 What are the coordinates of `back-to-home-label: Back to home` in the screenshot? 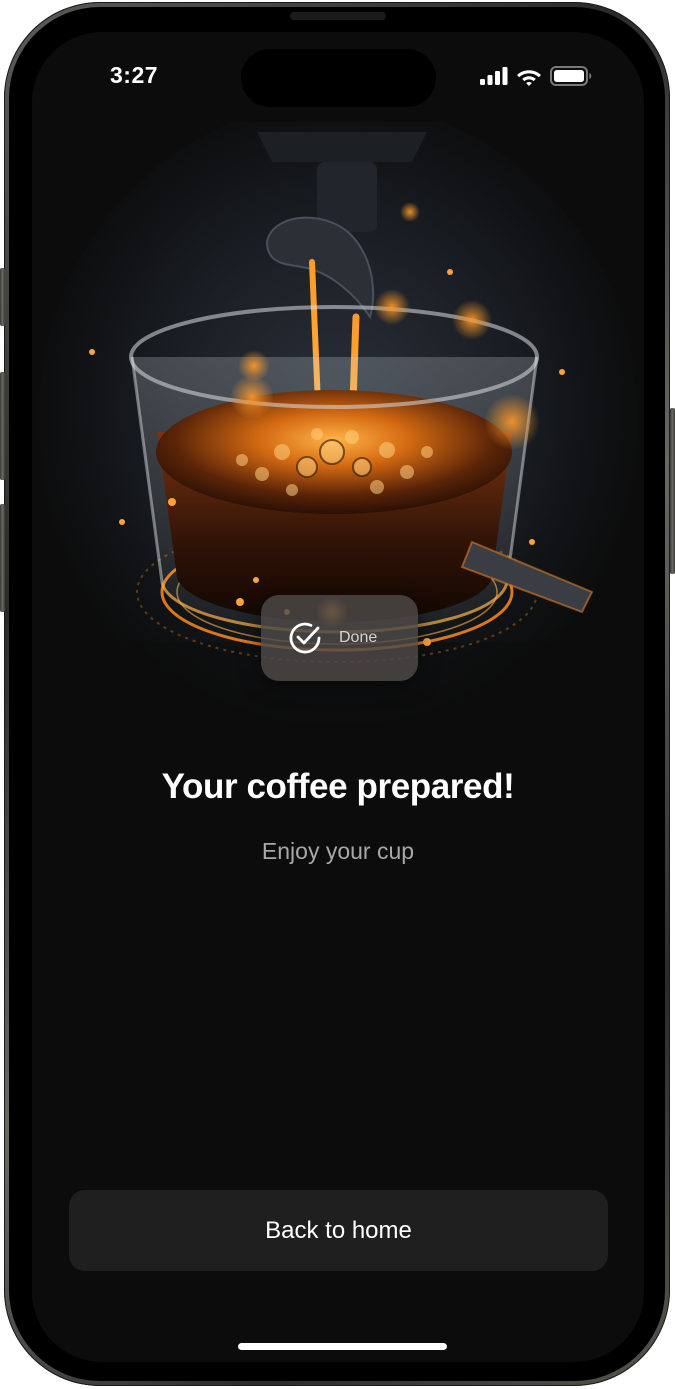 It's located at (338, 1230).